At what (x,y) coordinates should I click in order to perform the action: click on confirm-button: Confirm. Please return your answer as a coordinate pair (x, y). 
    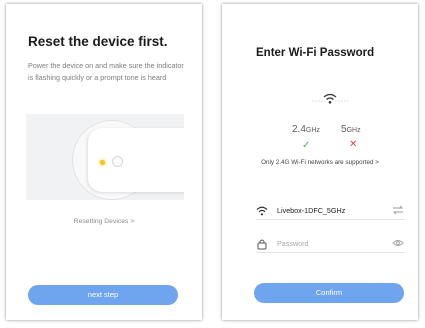
    Looking at the image, I should click on (329, 293).